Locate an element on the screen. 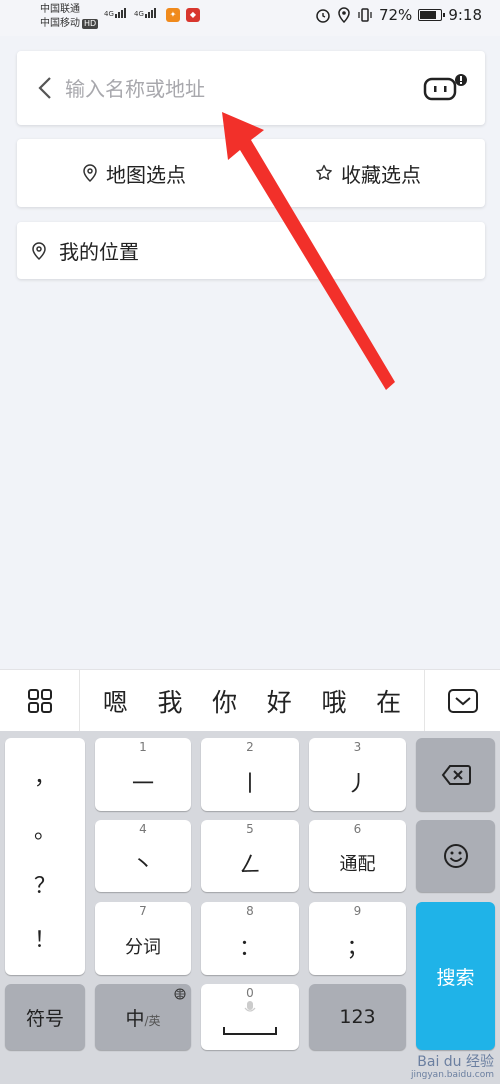 This screenshot has height=1084, width=500. key-label: 分词 is located at coordinates (143, 947).